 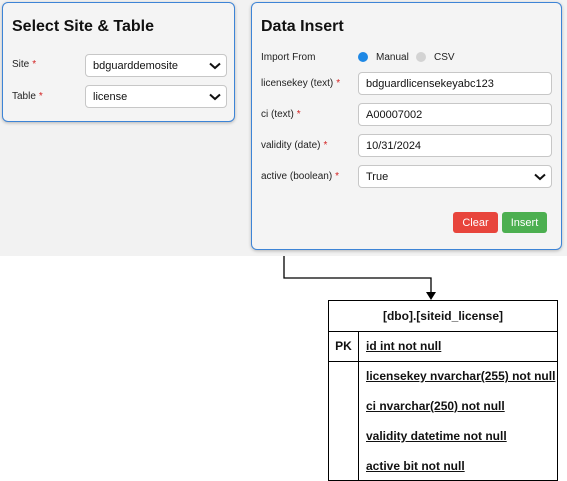 What do you see at coordinates (358, 406) in the screenshot?
I see `erd-divider` at bounding box center [358, 406].